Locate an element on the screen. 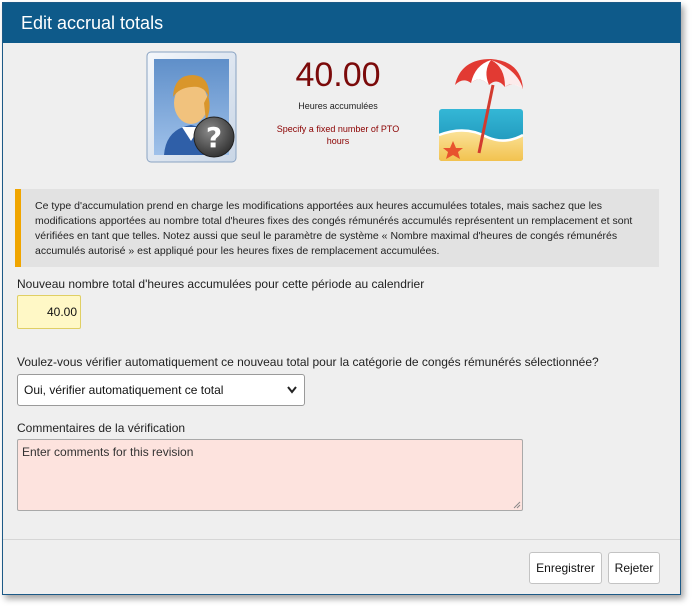 This screenshot has height=606, width=693. auto-verify-select: Oui, vérifier automatiquement ce total is located at coordinates (161, 390).